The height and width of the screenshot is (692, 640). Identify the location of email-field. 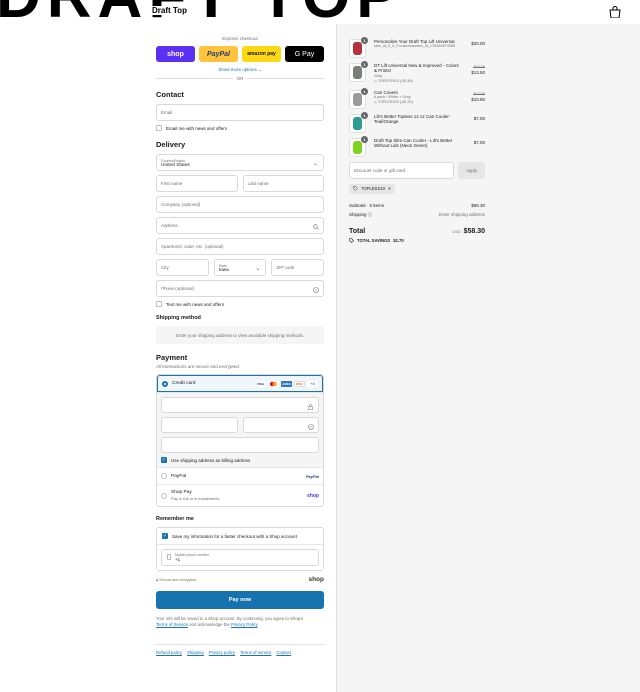
(240, 112).